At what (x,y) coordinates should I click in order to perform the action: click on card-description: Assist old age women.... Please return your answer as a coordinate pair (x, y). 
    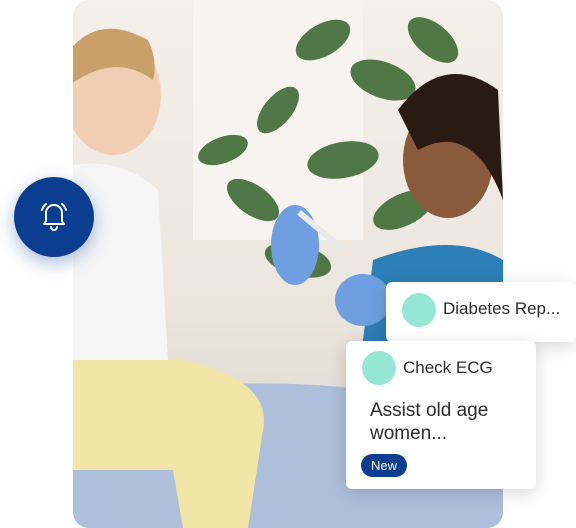
    Looking at the image, I should click on (429, 422).